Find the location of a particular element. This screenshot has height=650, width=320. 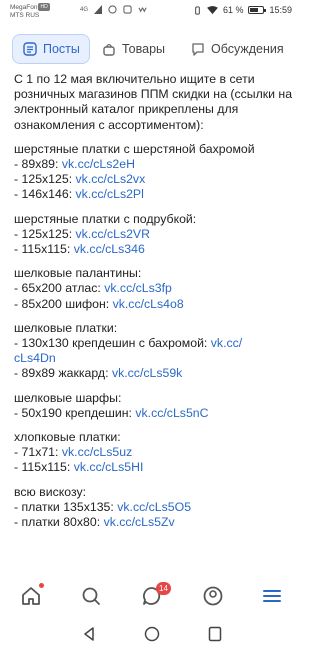

tab-discussions-label: Обсуждения is located at coordinates (247, 49).